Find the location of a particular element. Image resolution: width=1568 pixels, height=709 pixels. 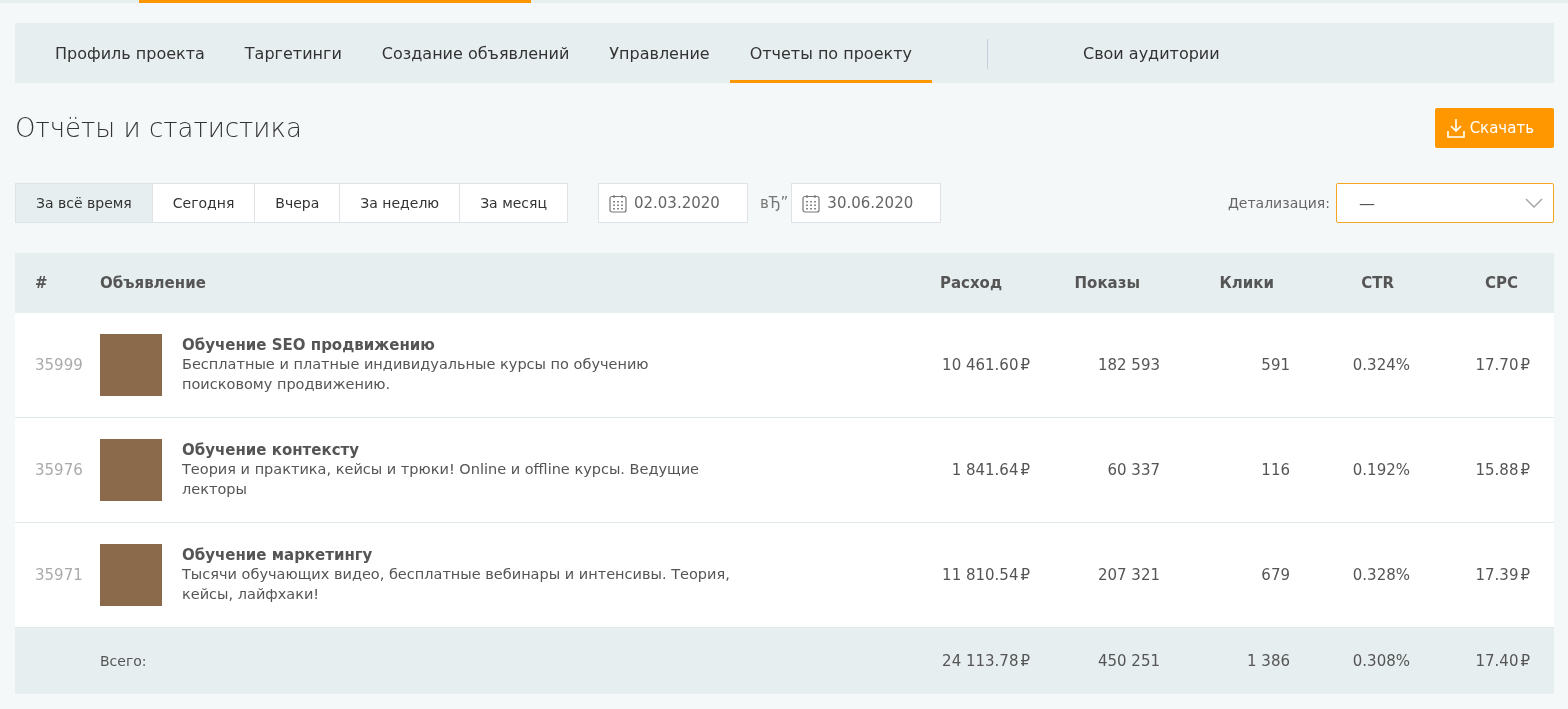

table-cell-text: 0.324% is located at coordinates (1381, 365).